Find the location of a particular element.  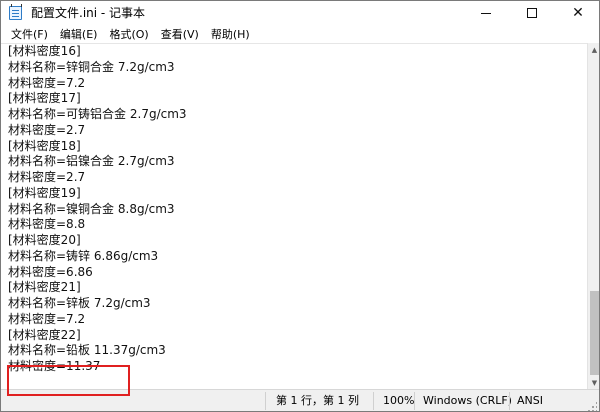

resize-grip-icon is located at coordinates (592, 406).